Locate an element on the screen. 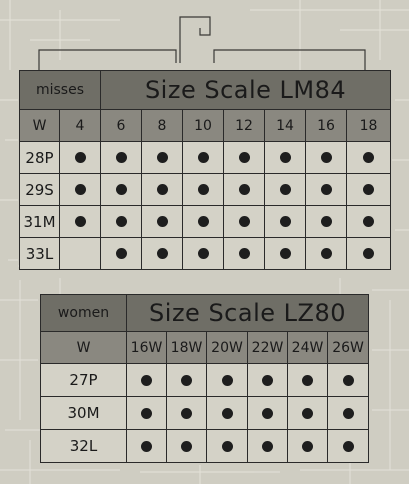 This screenshot has width=409, height=484. size-header: 20W is located at coordinates (227, 347).